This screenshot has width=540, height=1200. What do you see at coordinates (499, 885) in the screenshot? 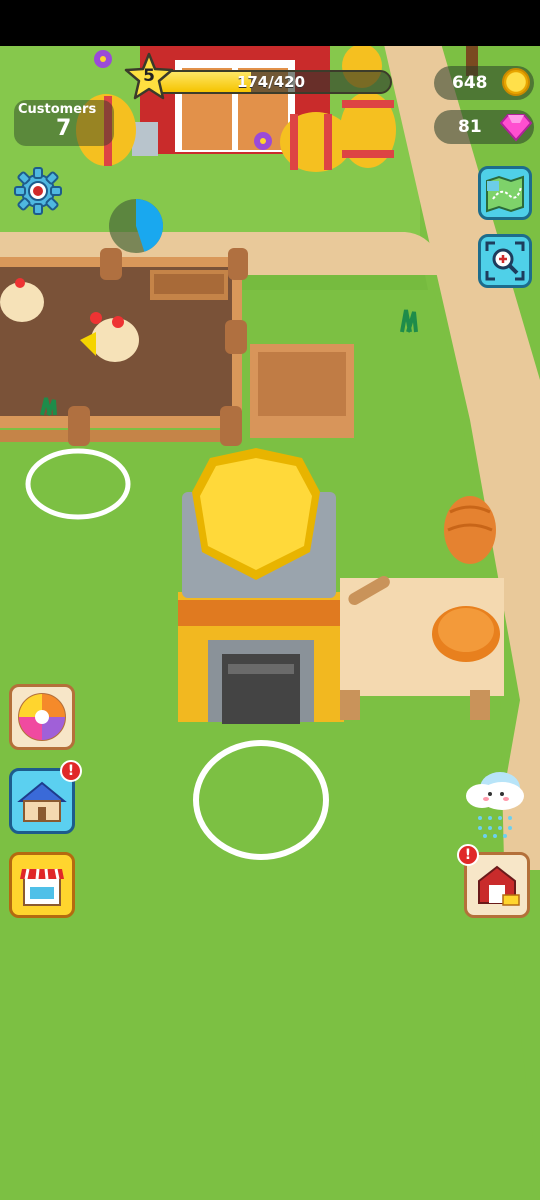
I see `barn-chest-icon` at bounding box center [499, 885].